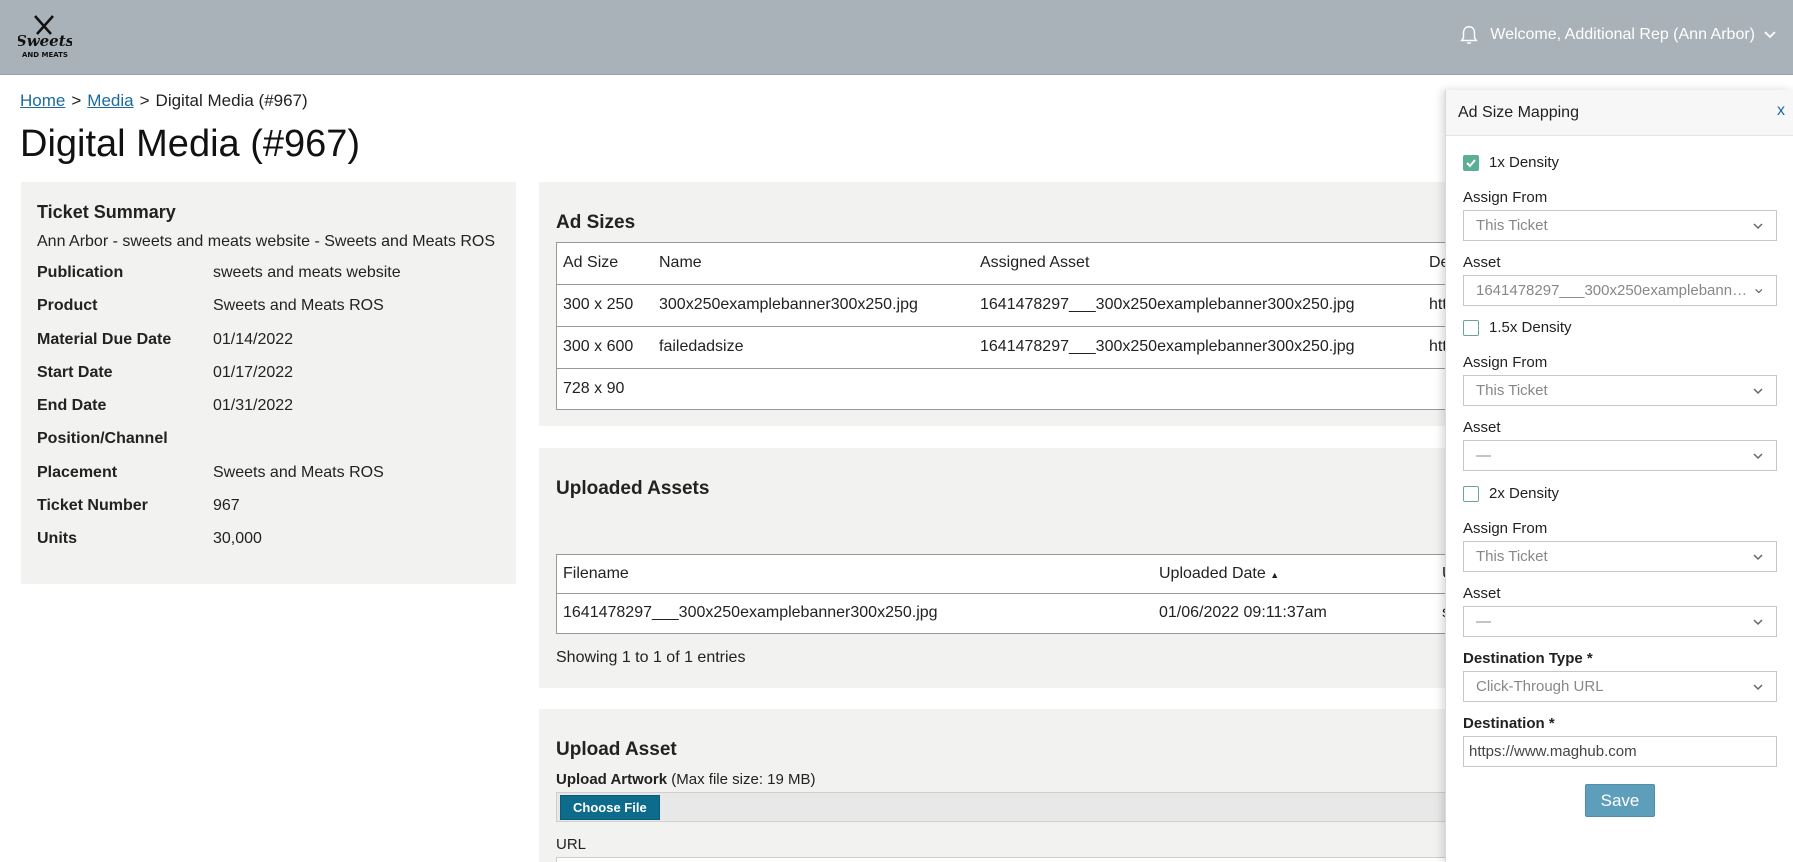 The height and width of the screenshot is (862, 1793). Describe the element at coordinates (1524, 493) in the screenshot. I see `density-2x-label: 2x Density` at that location.